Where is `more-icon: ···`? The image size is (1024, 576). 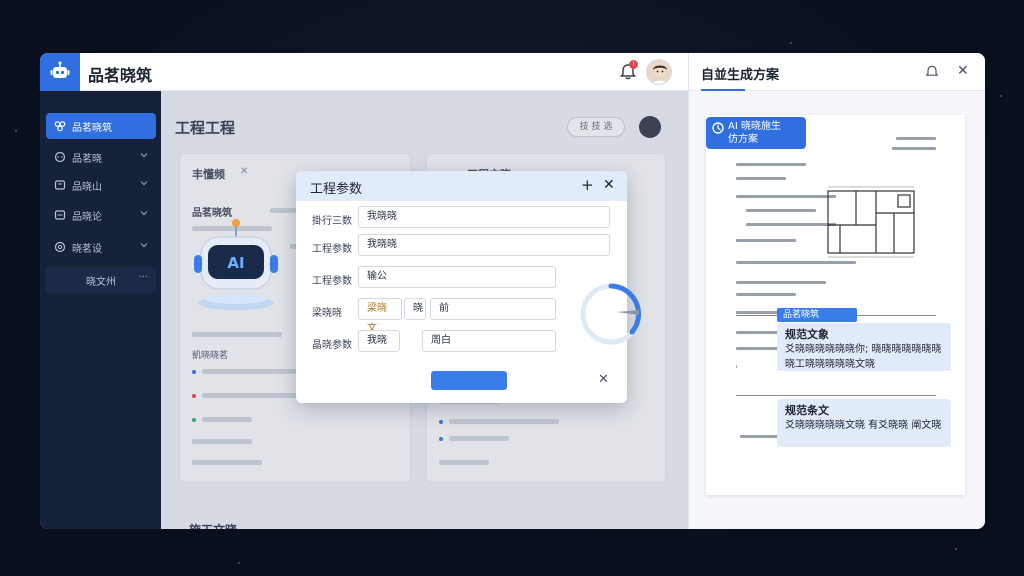 more-icon: ··· is located at coordinates (143, 277).